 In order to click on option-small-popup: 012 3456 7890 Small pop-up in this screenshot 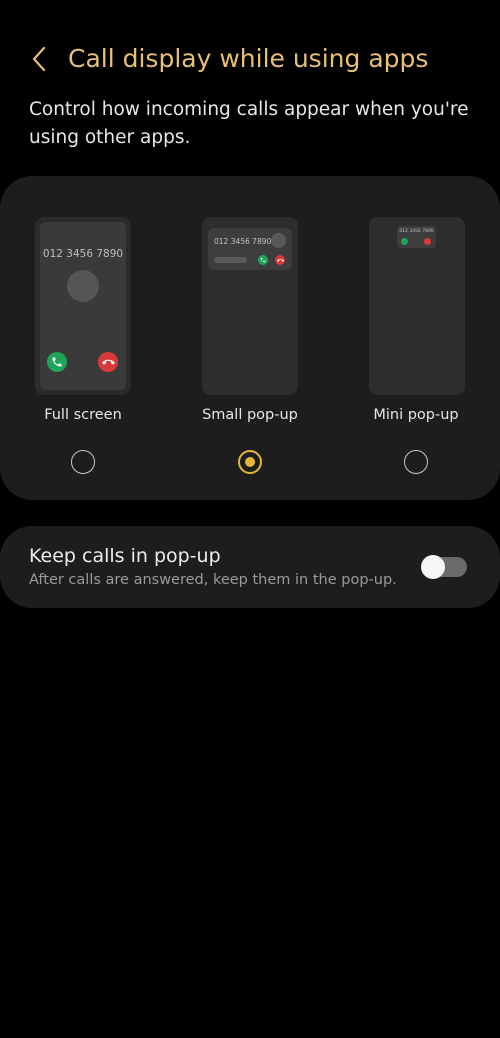, I will do `click(250, 338)`.